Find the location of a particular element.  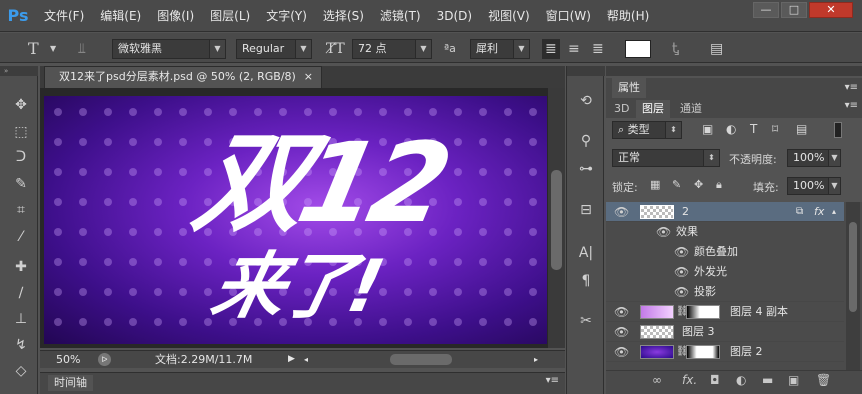

new-group-icon: ▬ is located at coordinates (767, 380).